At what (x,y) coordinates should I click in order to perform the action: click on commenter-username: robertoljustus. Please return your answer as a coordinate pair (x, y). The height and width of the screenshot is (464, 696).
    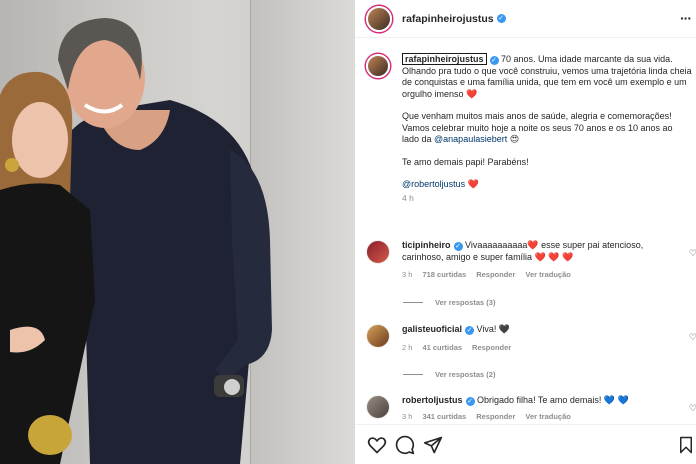
    Looking at the image, I should click on (432, 400).